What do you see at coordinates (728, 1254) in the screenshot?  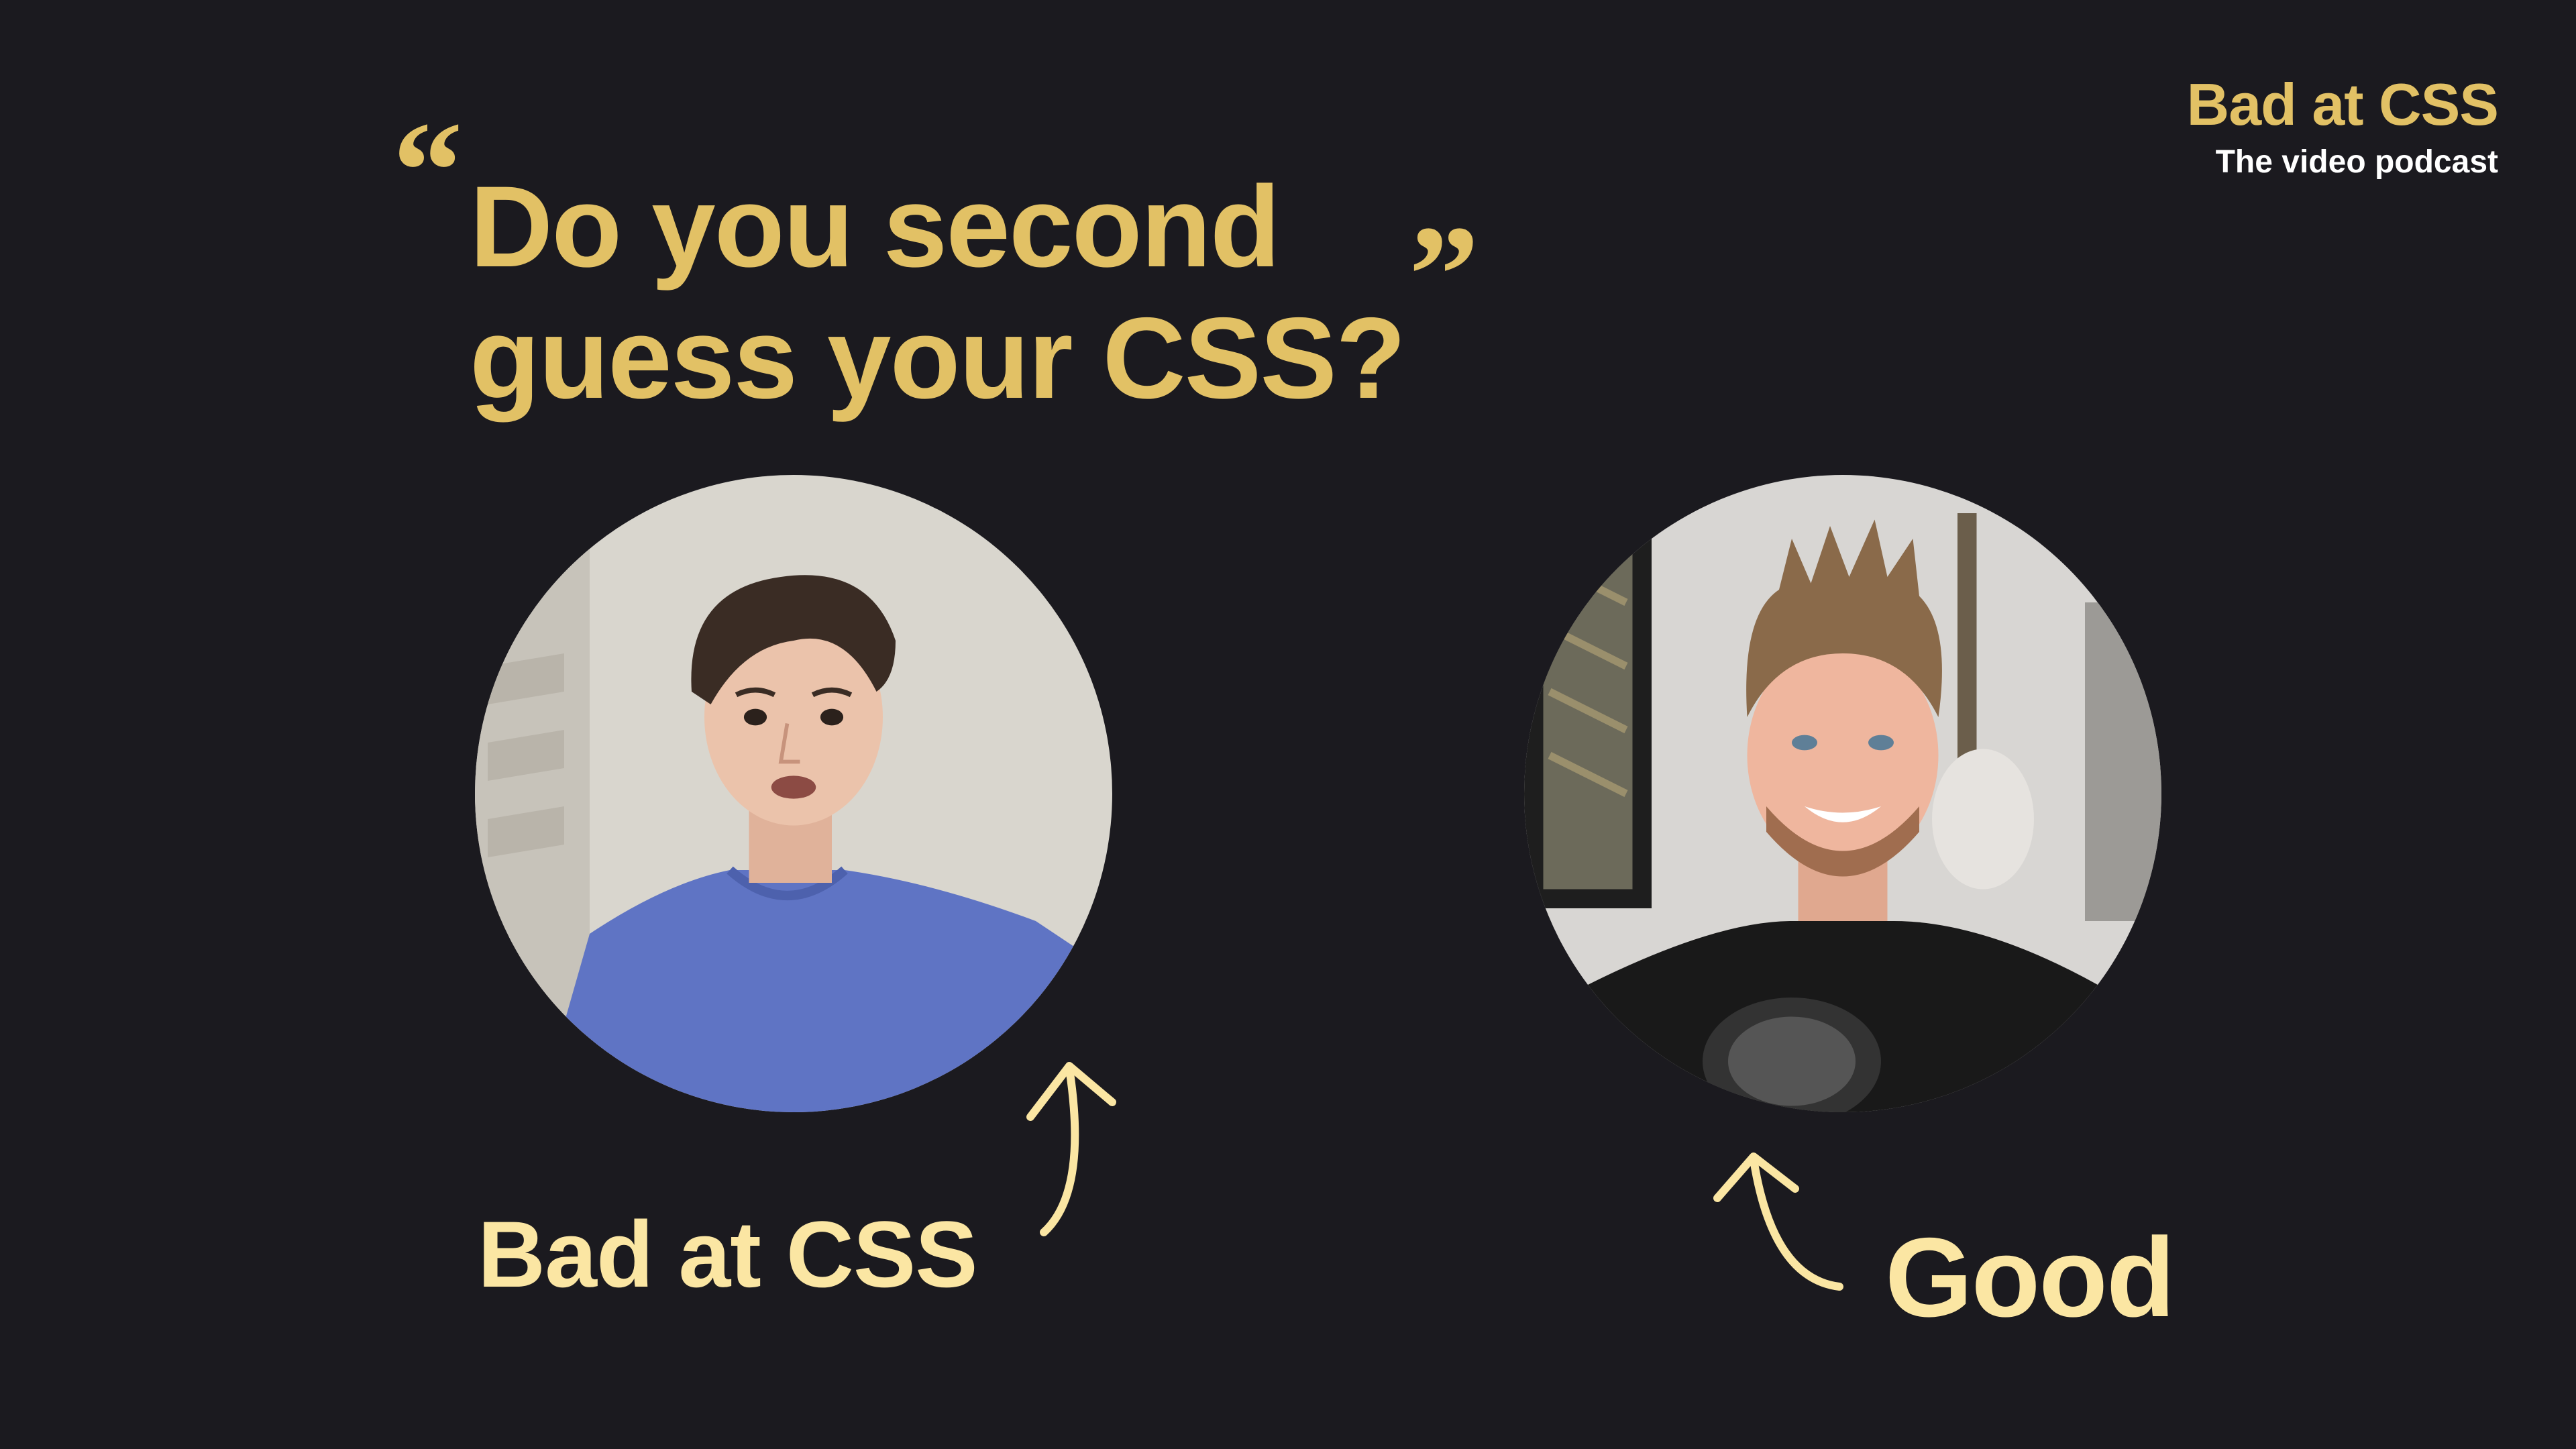 I see `host-label-left: Bad at CSS` at bounding box center [728, 1254].